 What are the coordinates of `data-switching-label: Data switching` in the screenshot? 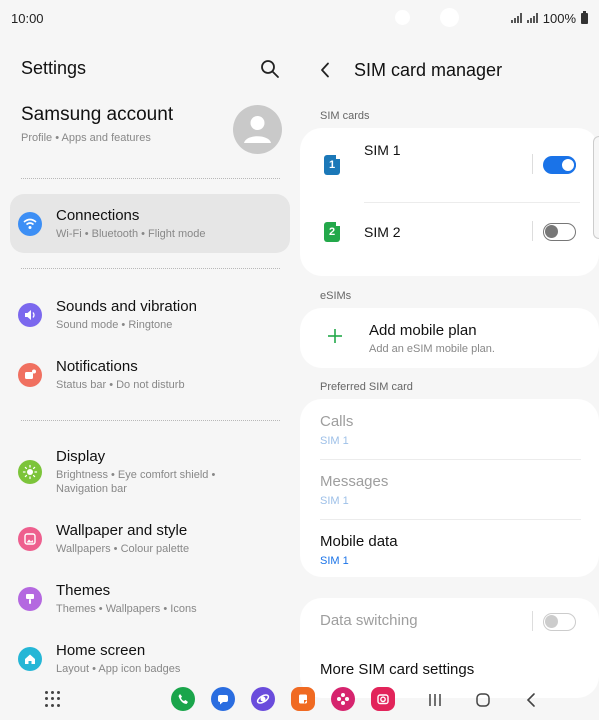 It's located at (369, 620).